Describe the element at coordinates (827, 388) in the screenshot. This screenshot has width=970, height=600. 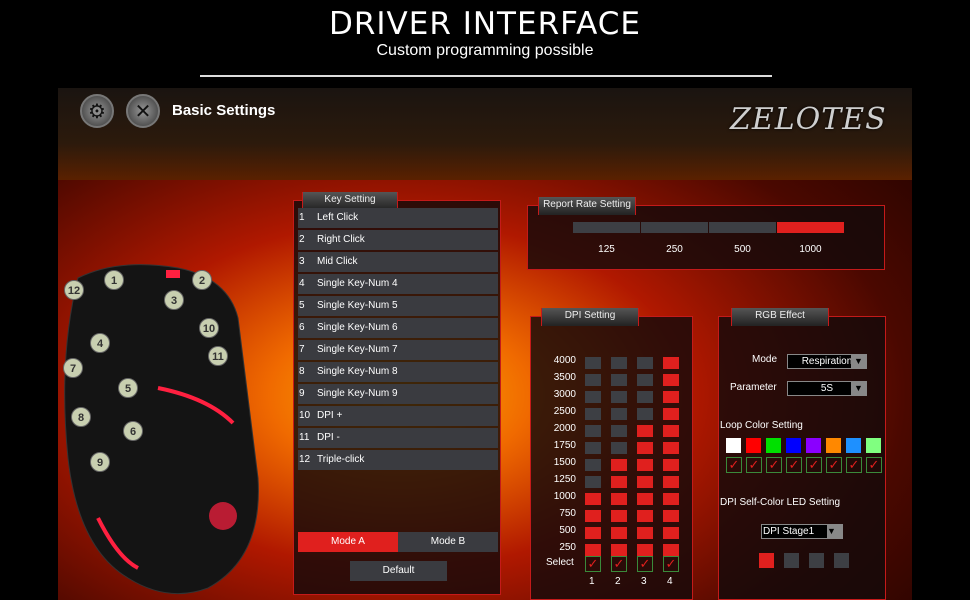
I see `parameter-select: 5S ▼` at that location.